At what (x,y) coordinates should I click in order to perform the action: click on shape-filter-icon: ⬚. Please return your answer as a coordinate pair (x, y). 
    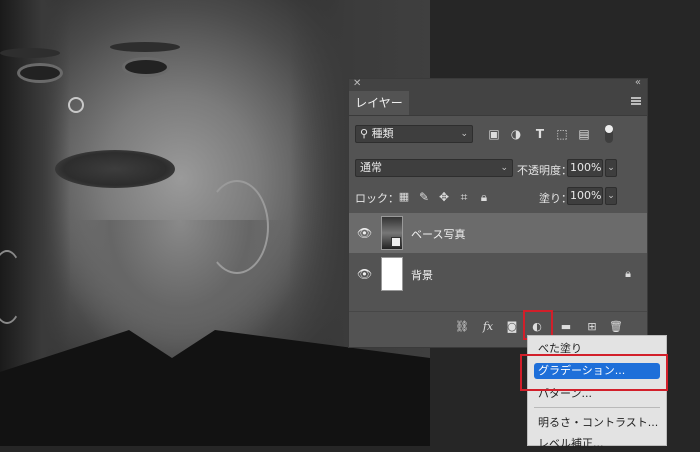
    Looking at the image, I should click on (562, 134).